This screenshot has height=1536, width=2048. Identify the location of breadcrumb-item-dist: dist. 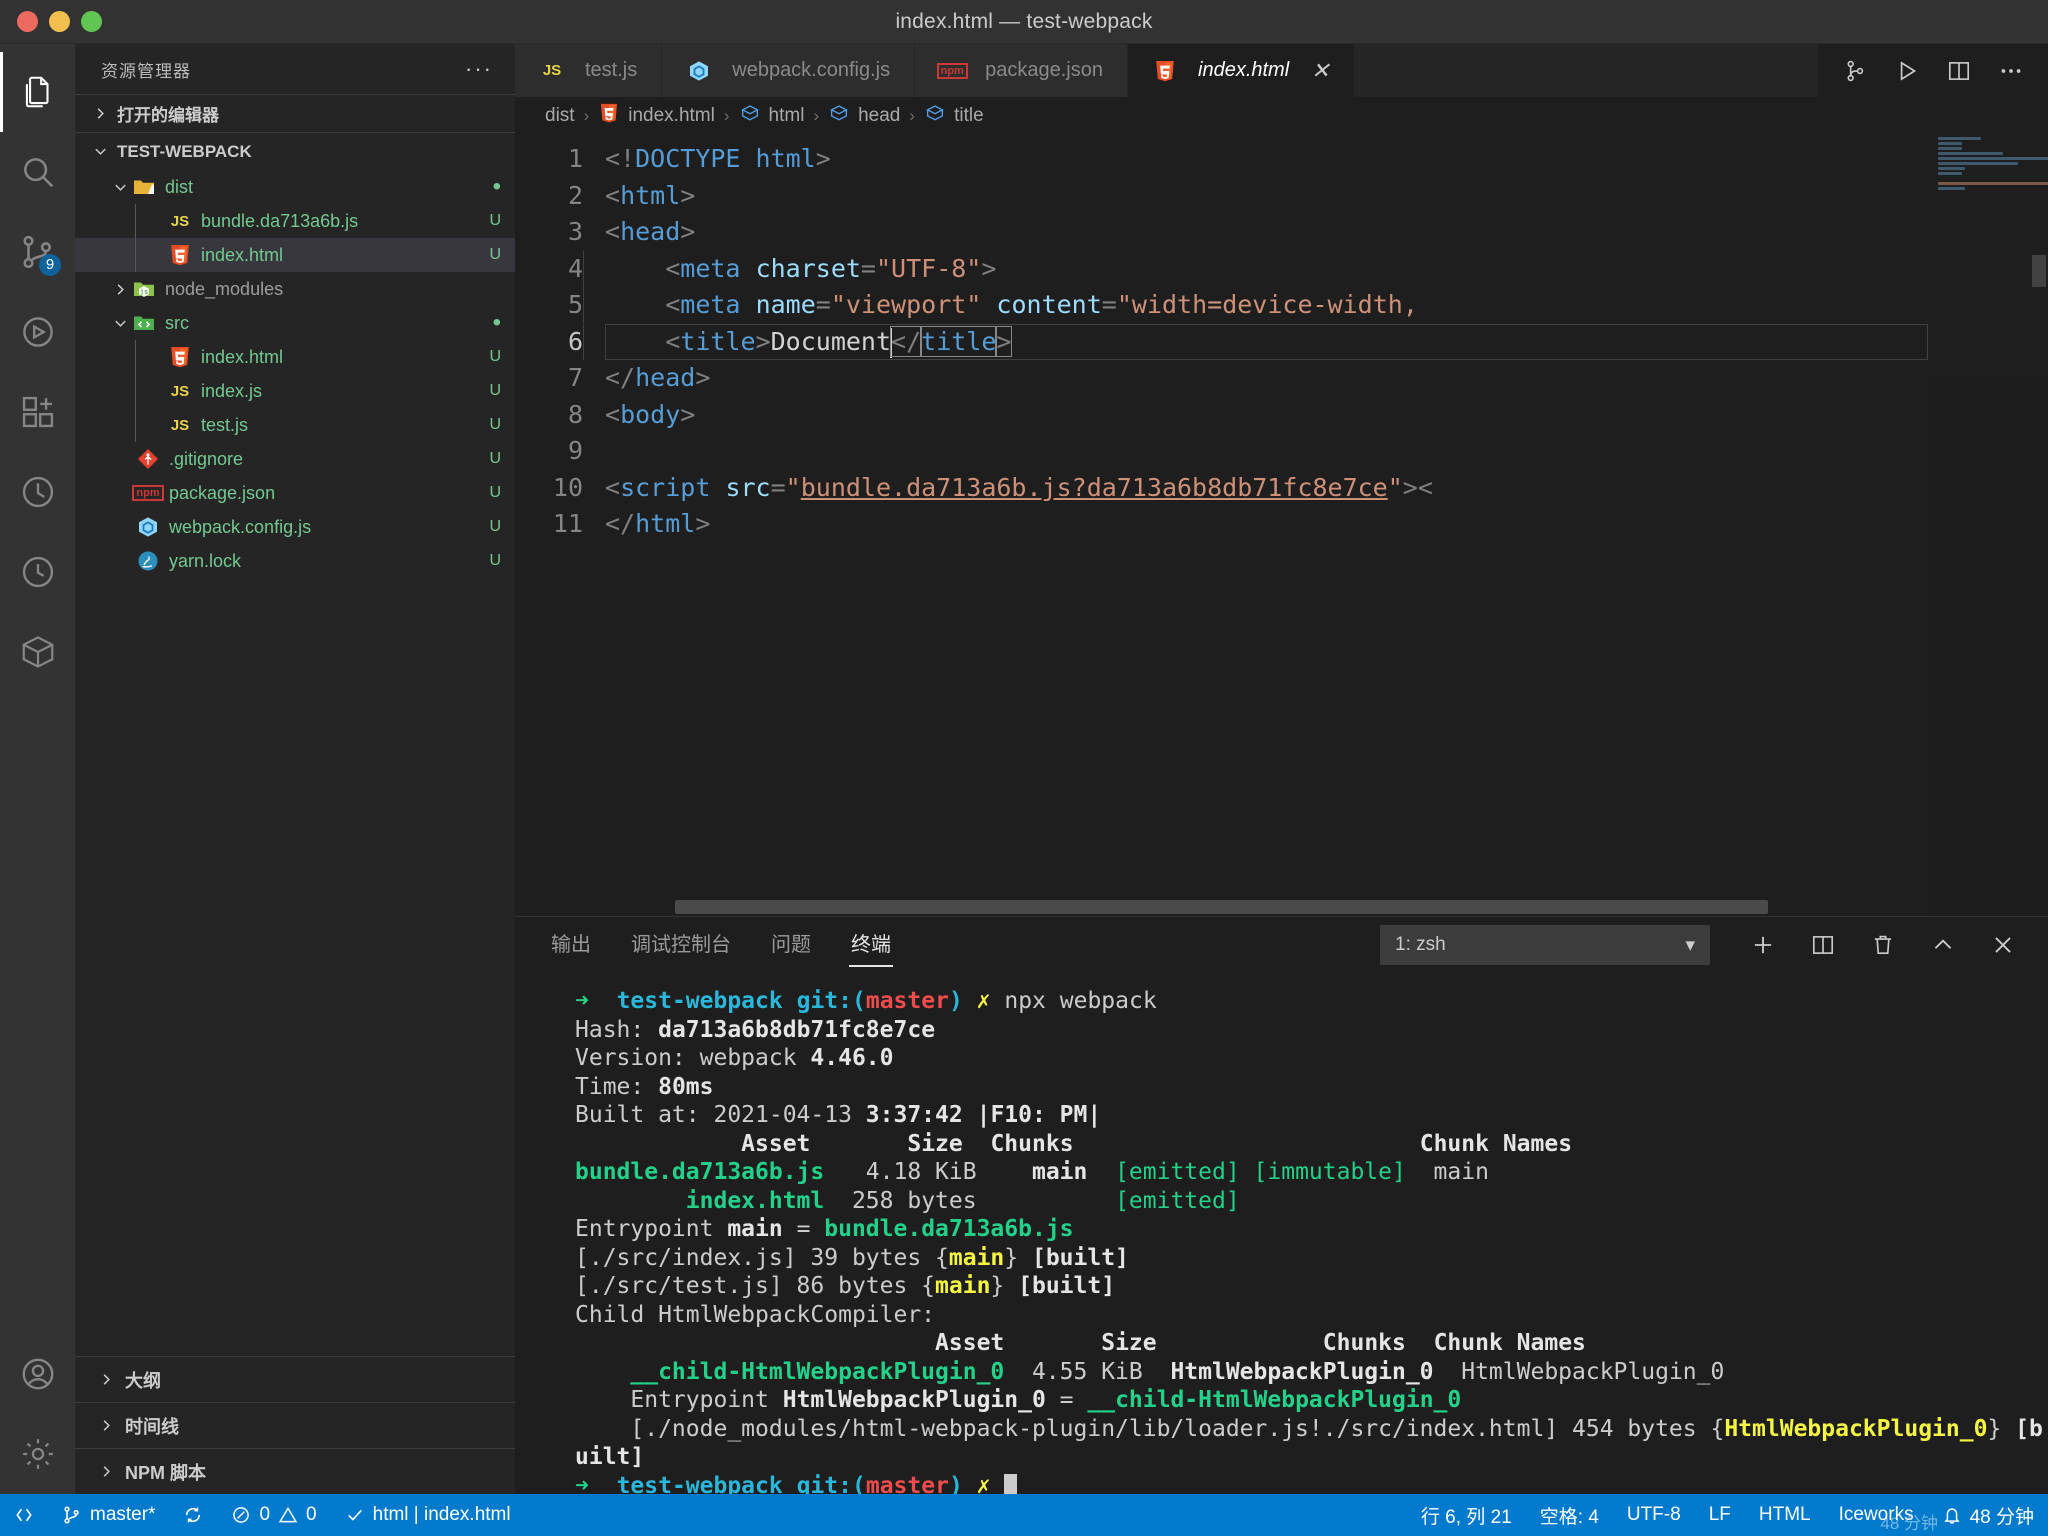
(560, 116).